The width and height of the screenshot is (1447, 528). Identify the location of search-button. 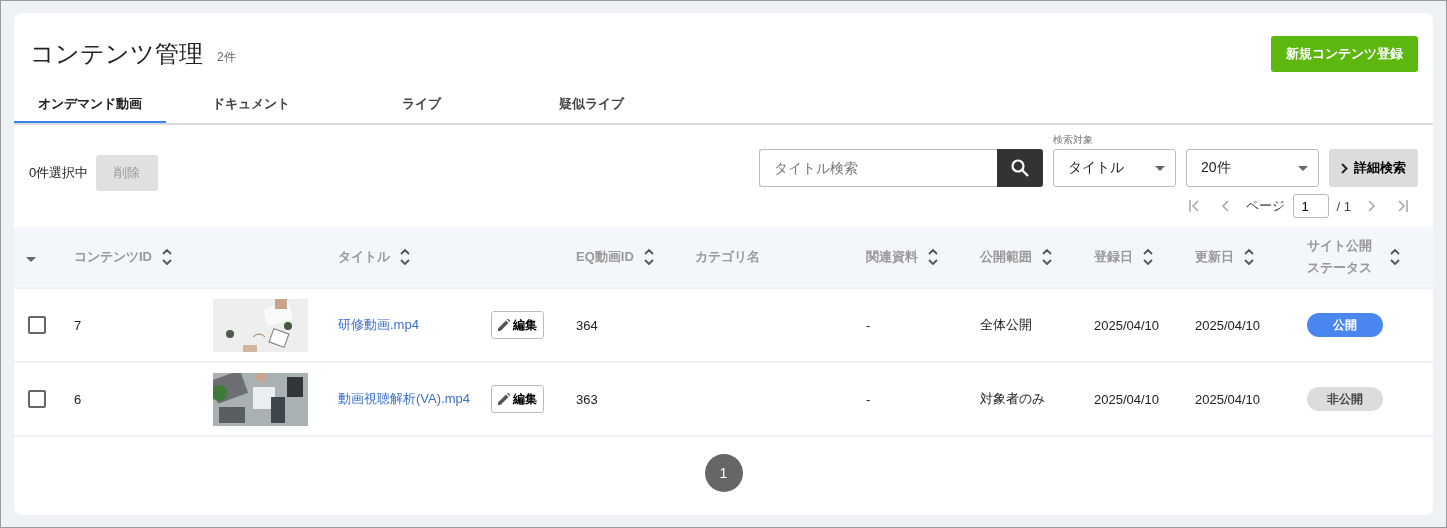
(1020, 168).